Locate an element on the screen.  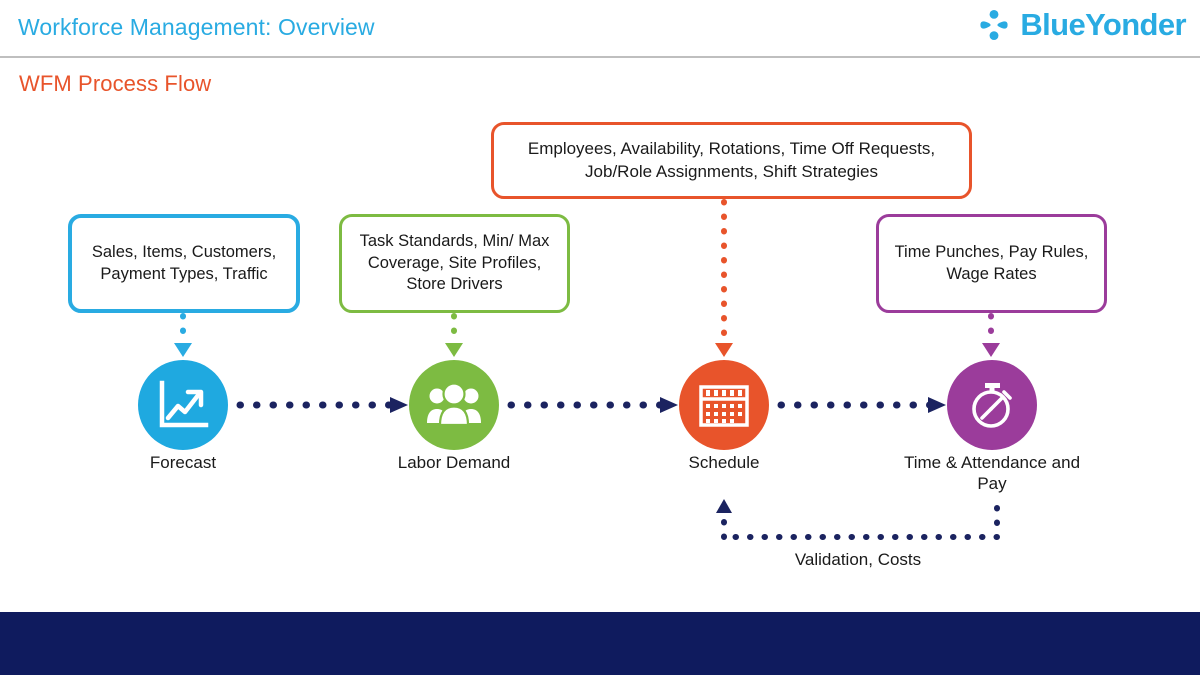
people-group-icon is located at coordinates (454, 405).